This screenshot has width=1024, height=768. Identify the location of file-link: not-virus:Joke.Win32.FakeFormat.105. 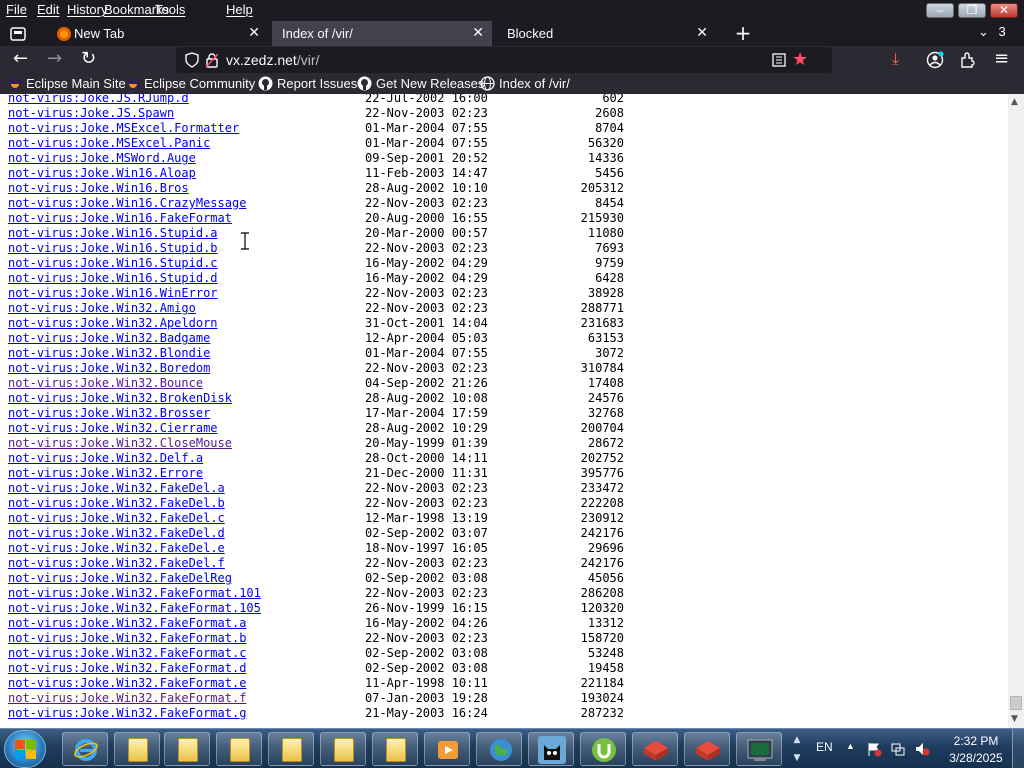
(134, 608).